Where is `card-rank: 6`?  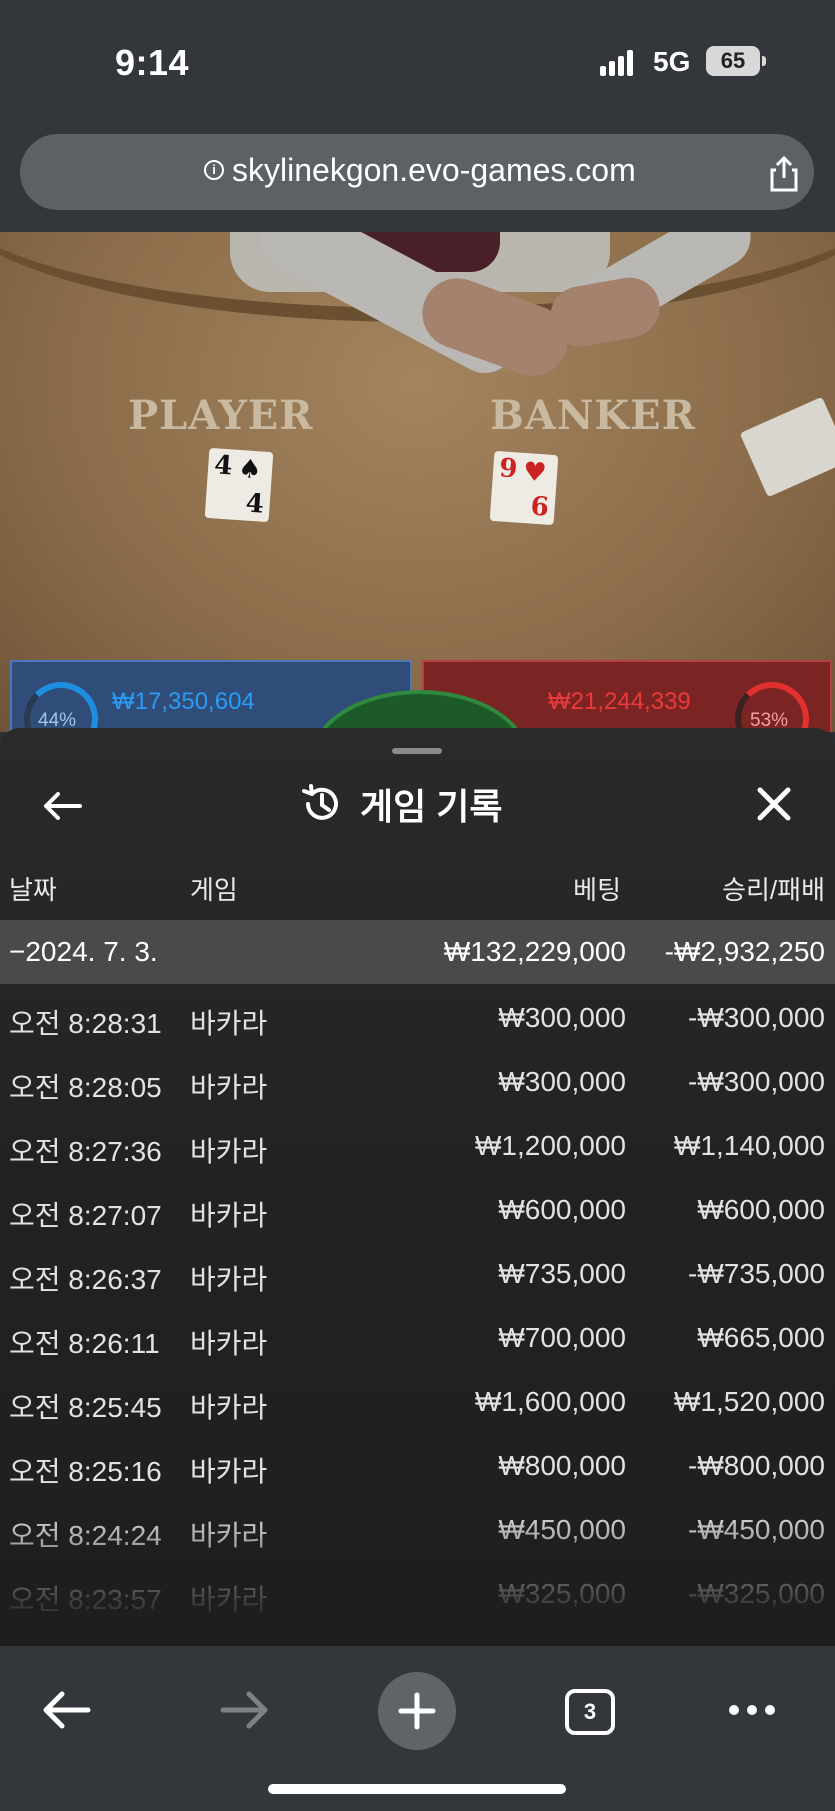
card-rank: 6 is located at coordinates (539, 507).